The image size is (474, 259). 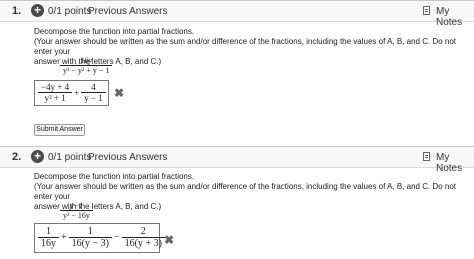 What do you see at coordinates (93, 97) in the screenshot?
I see `answer-term-2-denominator: y − 1` at bounding box center [93, 97].